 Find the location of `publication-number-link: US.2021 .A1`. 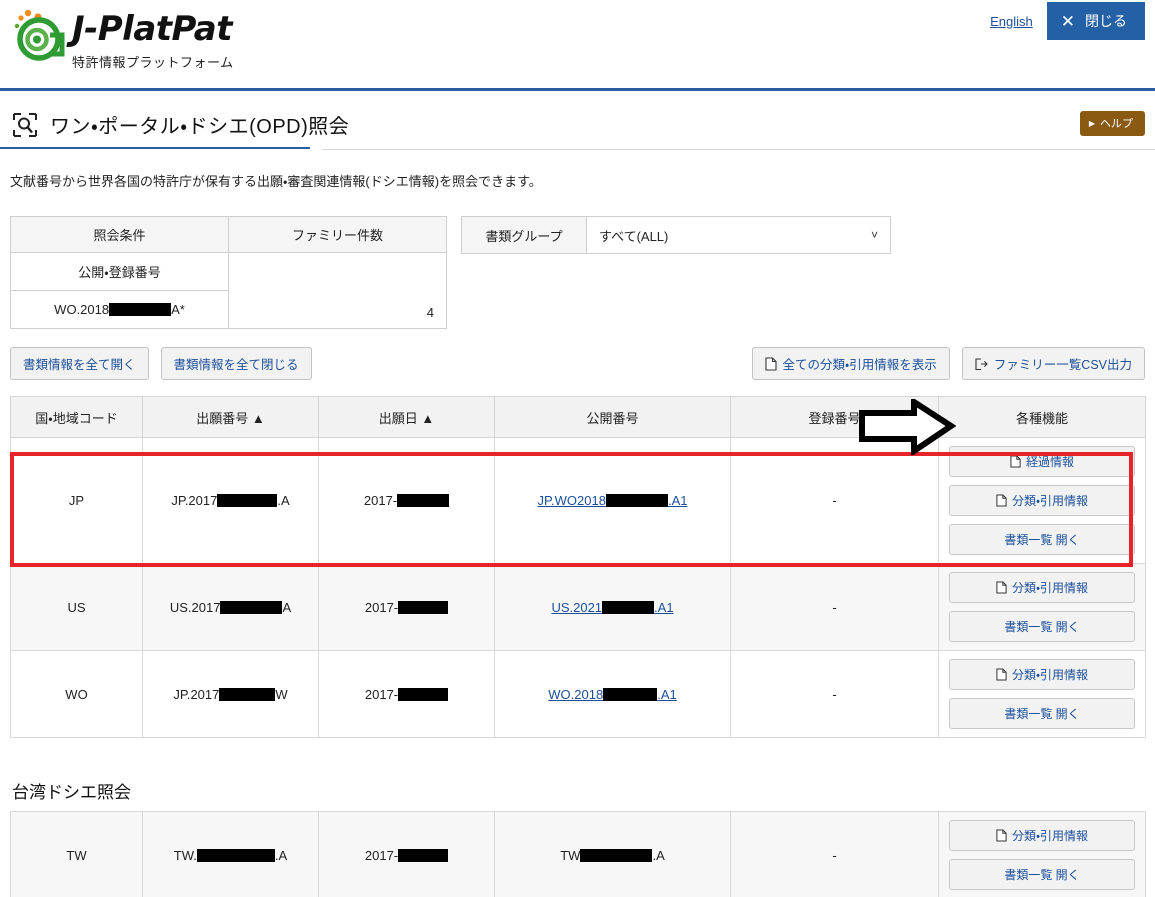

publication-number-link: US.2021 .A1 is located at coordinates (612, 607).